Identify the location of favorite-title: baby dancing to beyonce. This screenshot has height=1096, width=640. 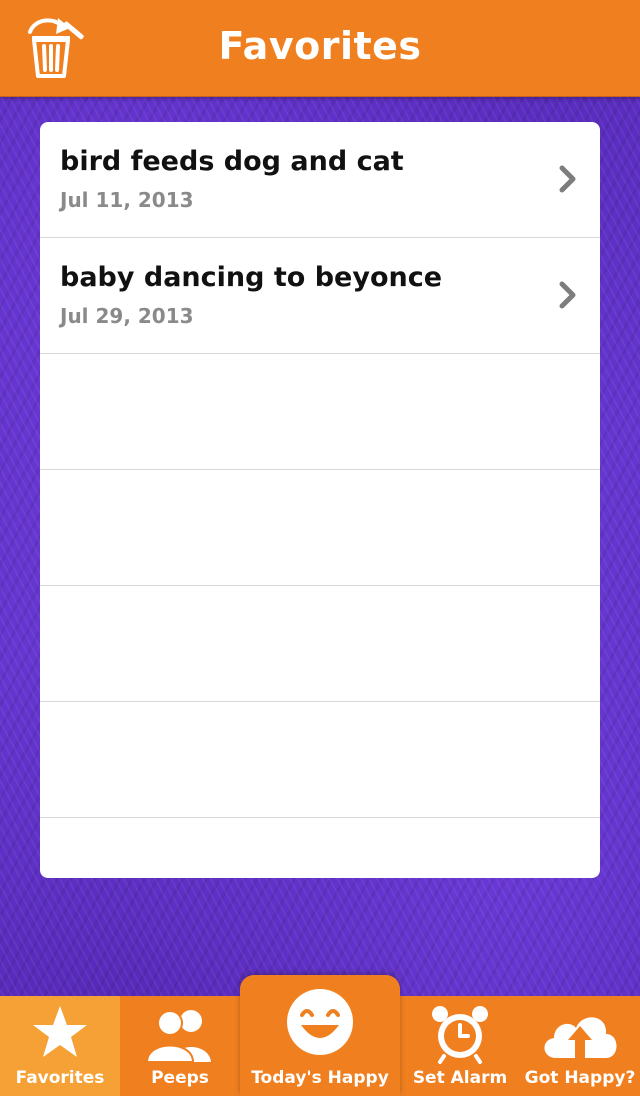
(251, 277).